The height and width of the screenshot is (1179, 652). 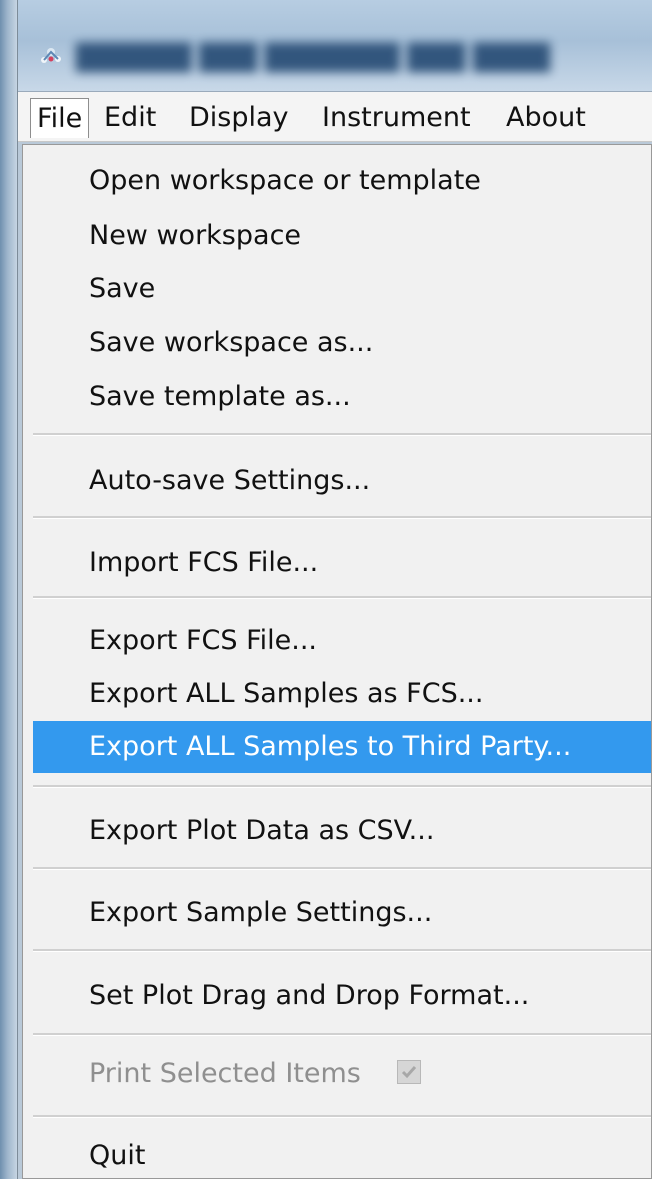 What do you see at coordinates (396, 118) in the screenshot?
I see `menu-instrument: Instrument` at bounding box center [396, 118].